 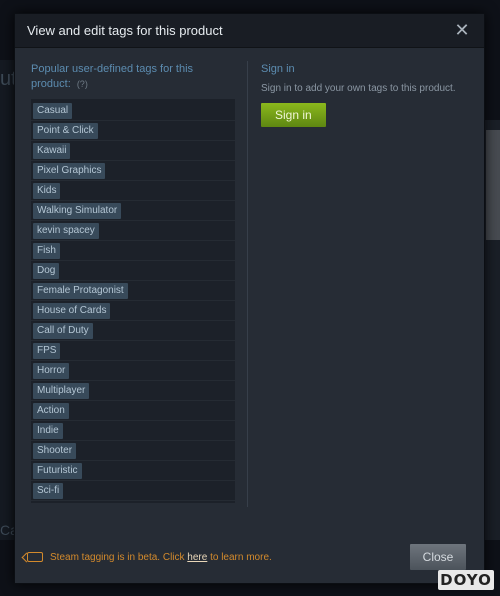 I want to click on tag-pill: Pixel Graphics, so click(x=69, y=170).